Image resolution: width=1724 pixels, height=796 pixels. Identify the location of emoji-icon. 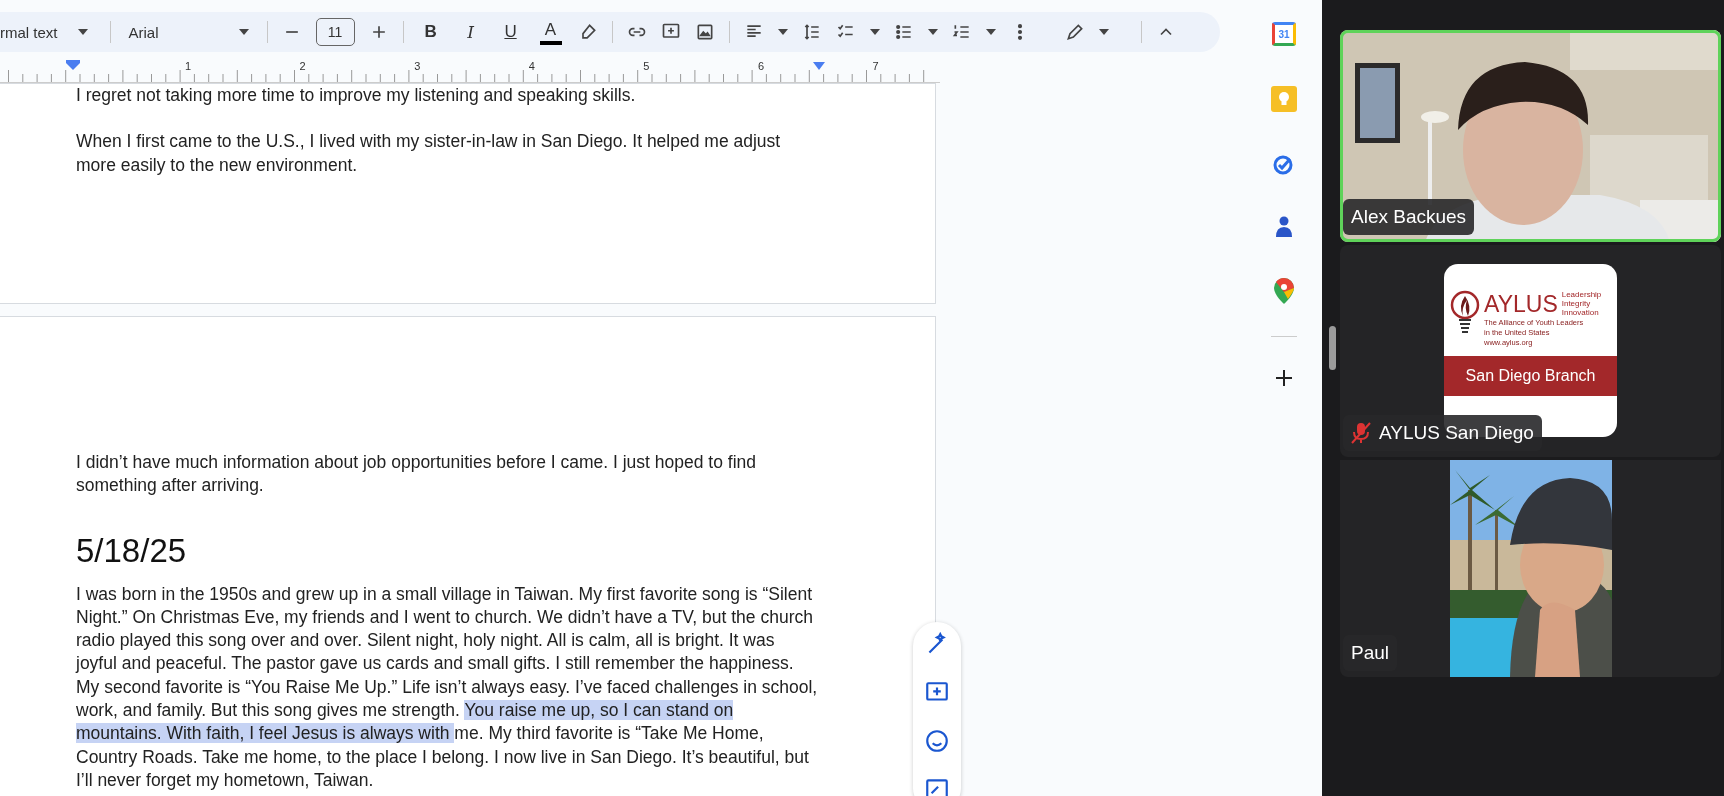
(937, 741).